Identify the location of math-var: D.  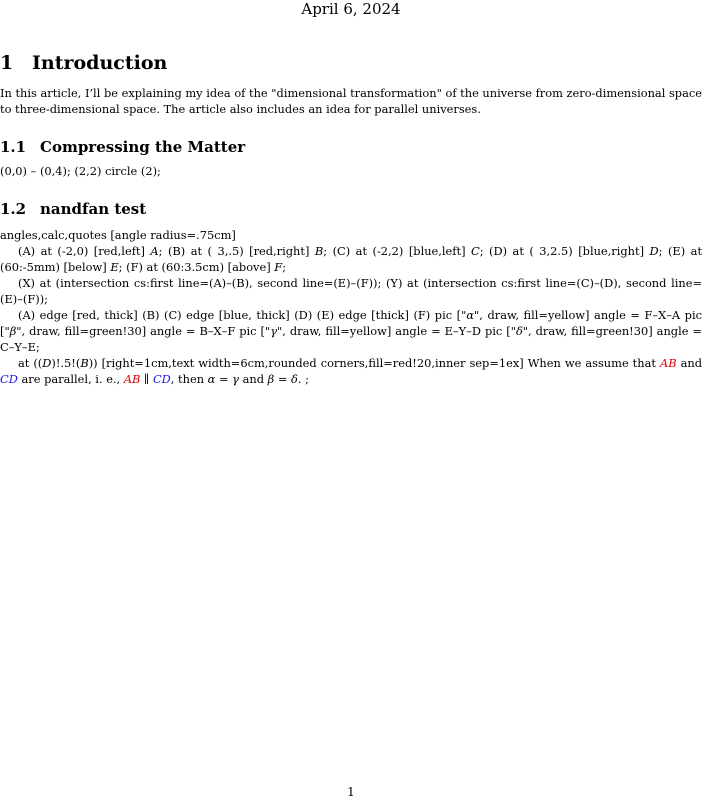
(654, 251).